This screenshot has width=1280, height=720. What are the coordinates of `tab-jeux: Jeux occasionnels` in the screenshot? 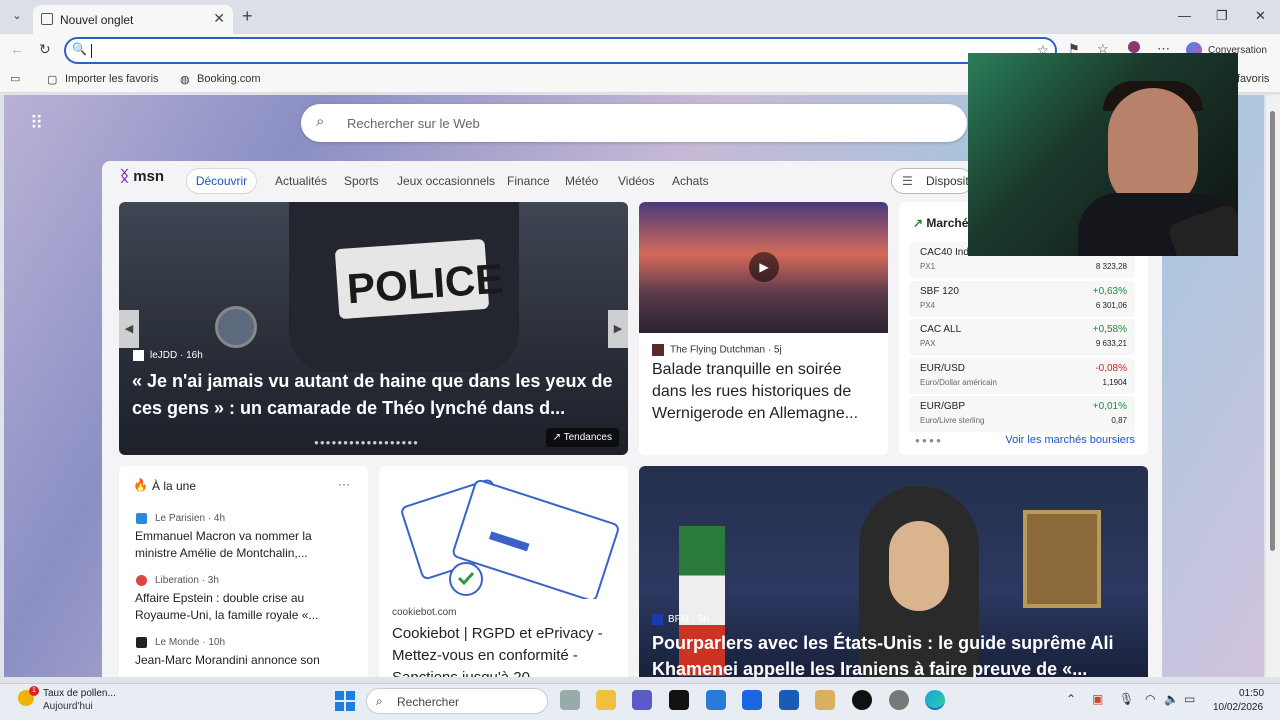 It's located at (446, 181).